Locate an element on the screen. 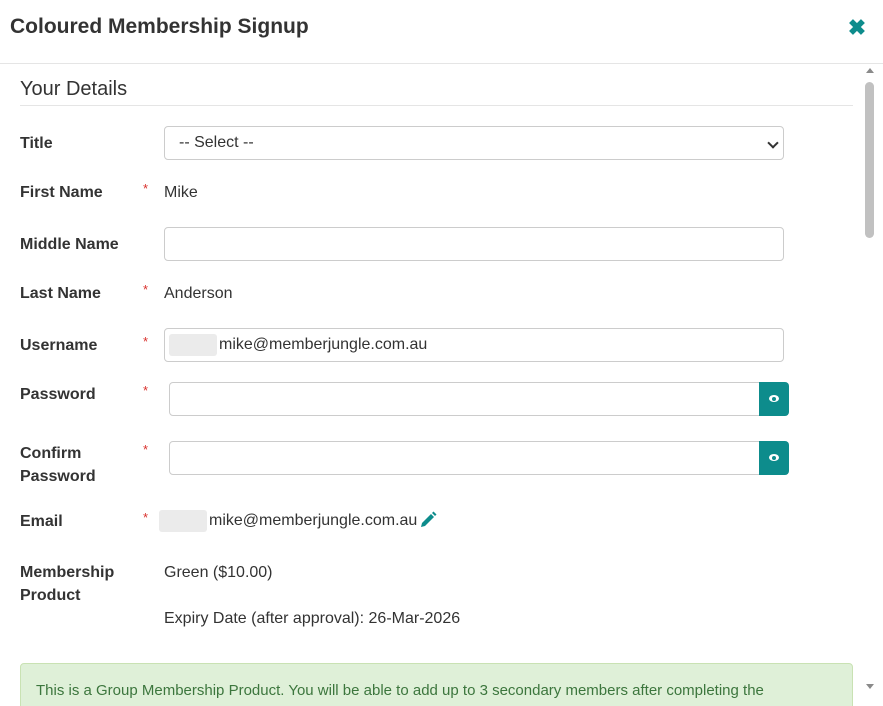 The image size is (883, 706). username-label: Username is located at coordinates (59, 345).